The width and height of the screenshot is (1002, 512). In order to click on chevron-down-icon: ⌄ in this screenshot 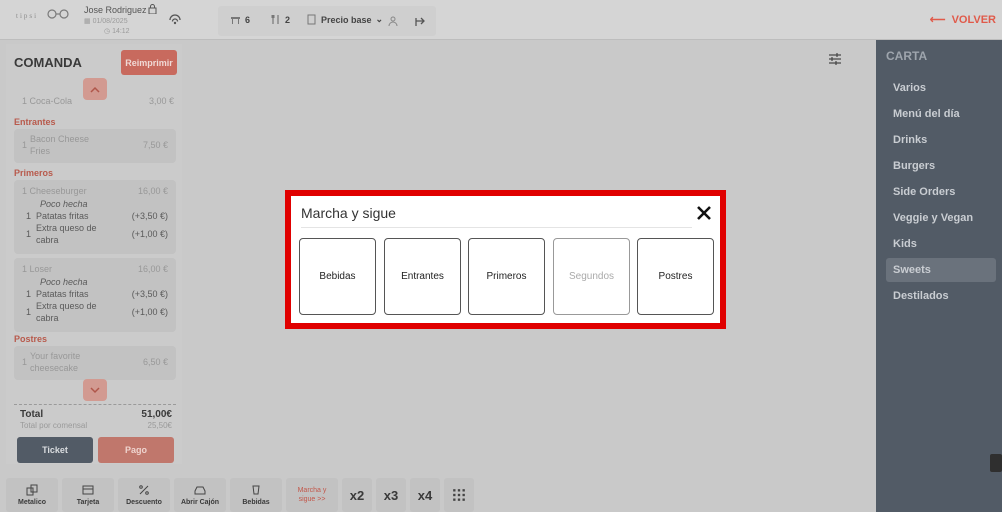, I will do `click(379, 19)`.